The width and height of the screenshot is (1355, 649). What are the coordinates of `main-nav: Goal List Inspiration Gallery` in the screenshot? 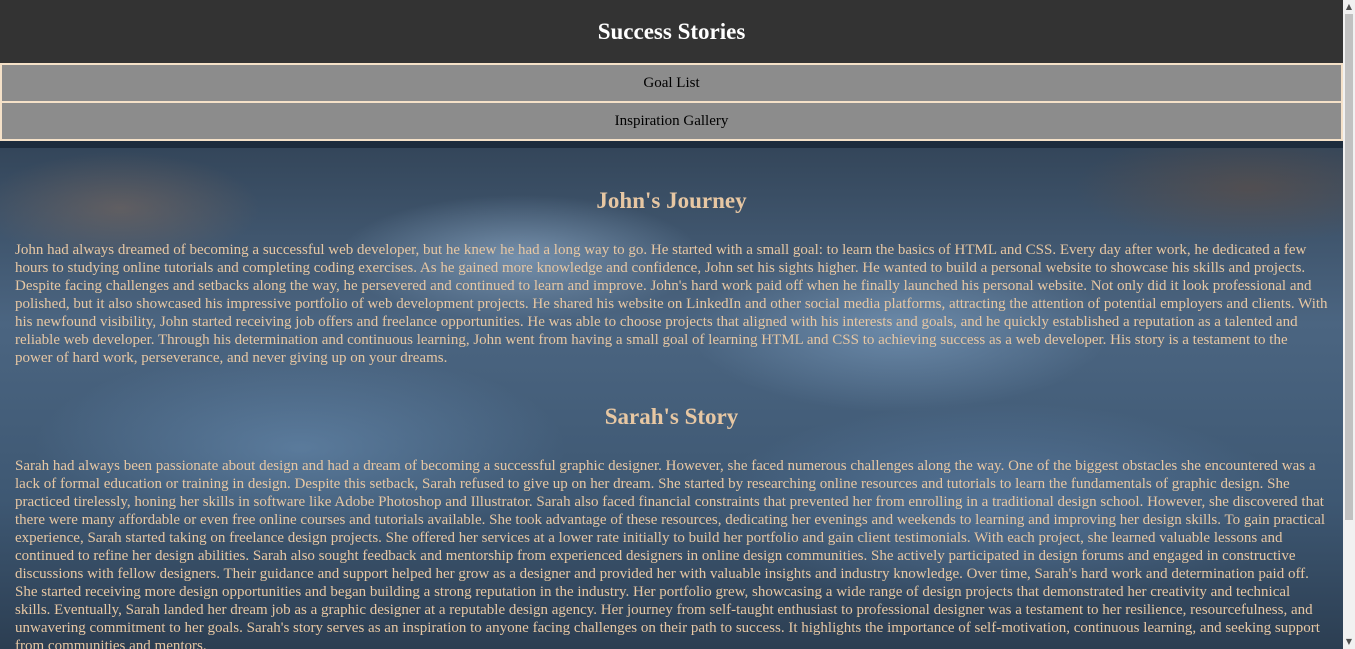 It's located at (671, 103).